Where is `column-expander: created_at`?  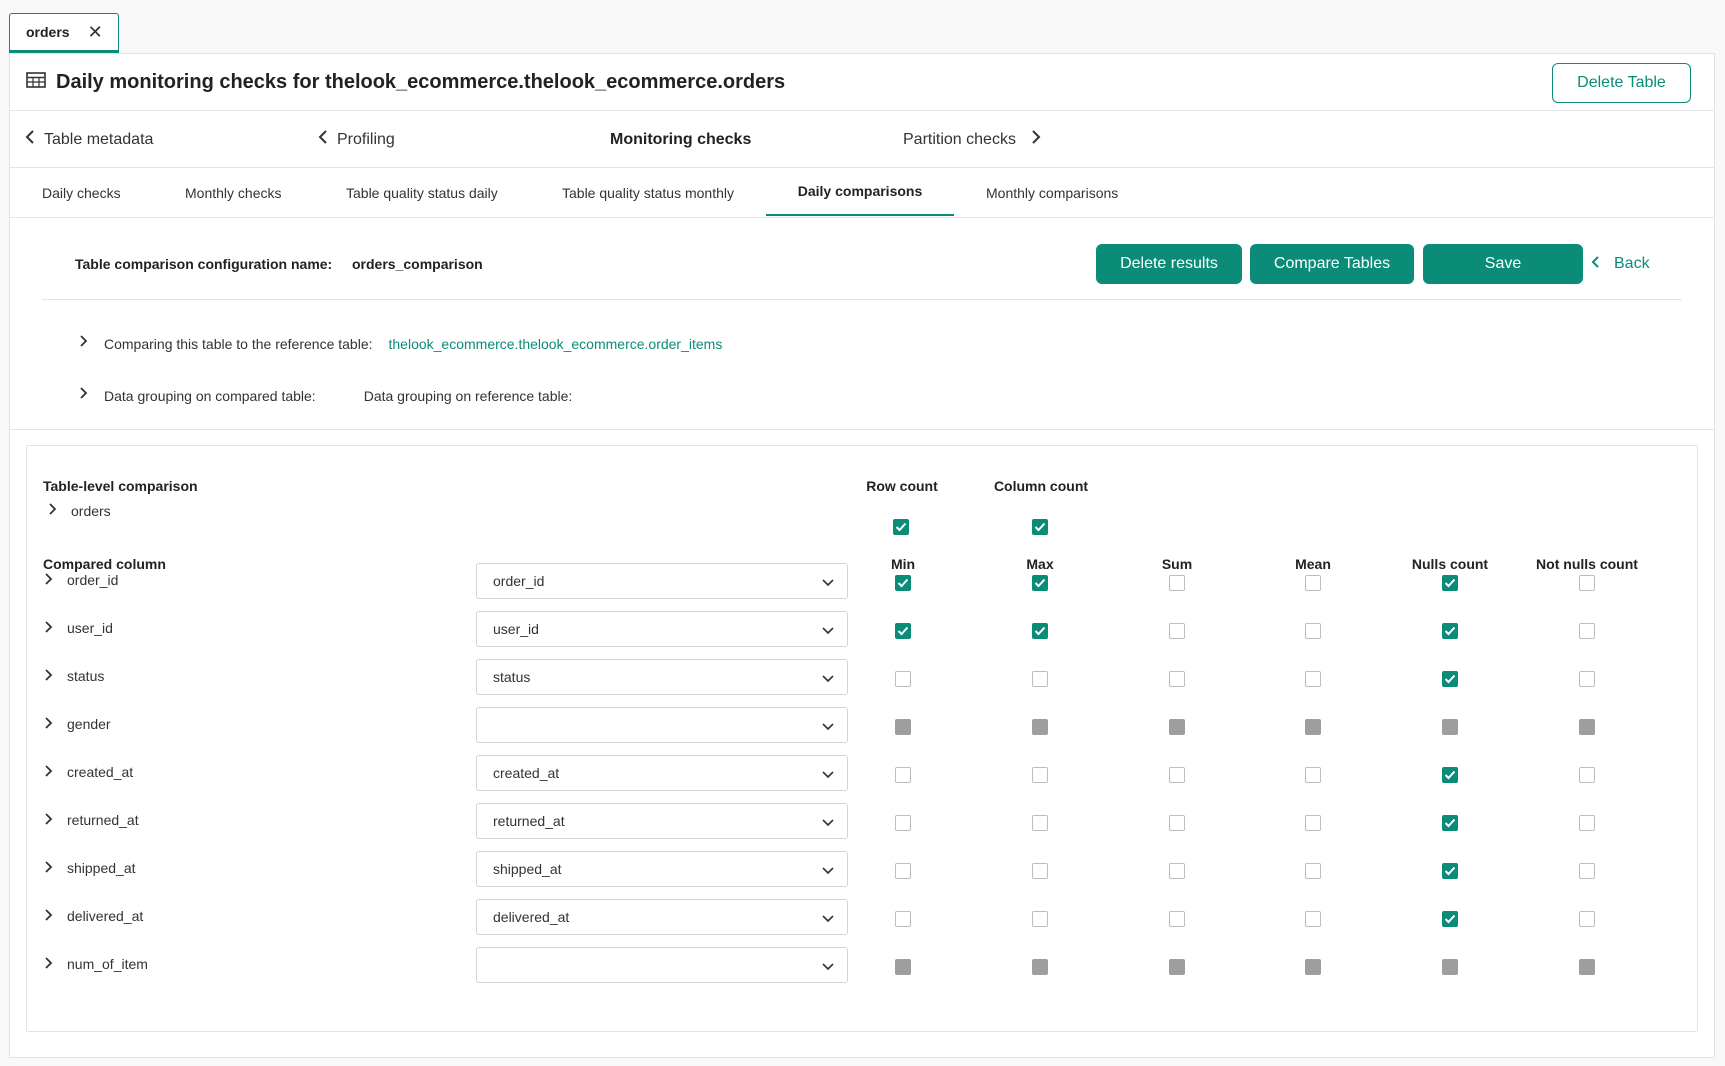
column-expander: created_at is located at coordinates (88, 772).